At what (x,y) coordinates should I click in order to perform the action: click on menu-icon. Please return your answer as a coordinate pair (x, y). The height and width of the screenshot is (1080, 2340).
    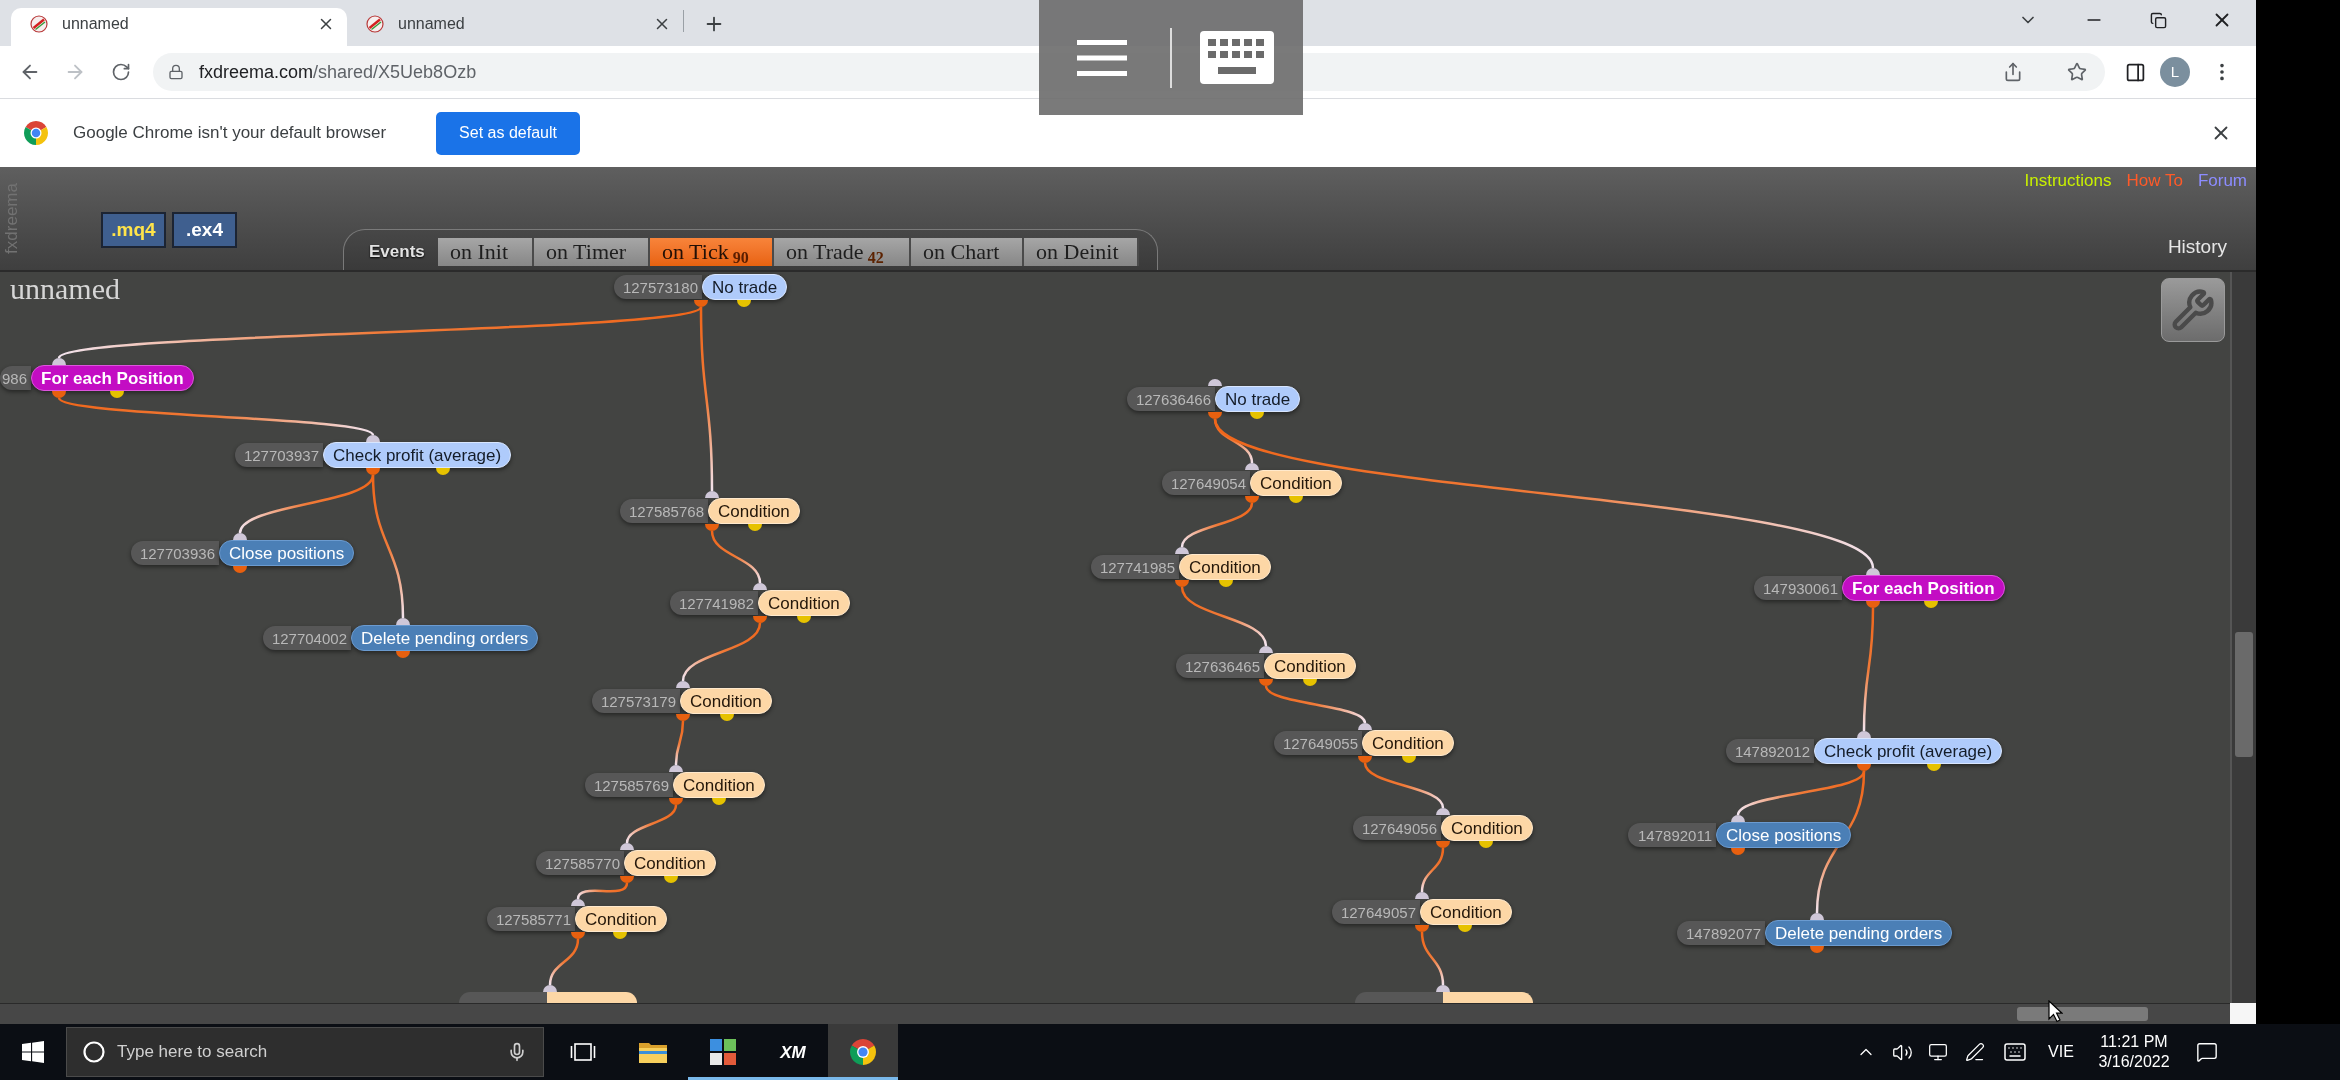
    Looking at the image, I should click on (1102, 57).